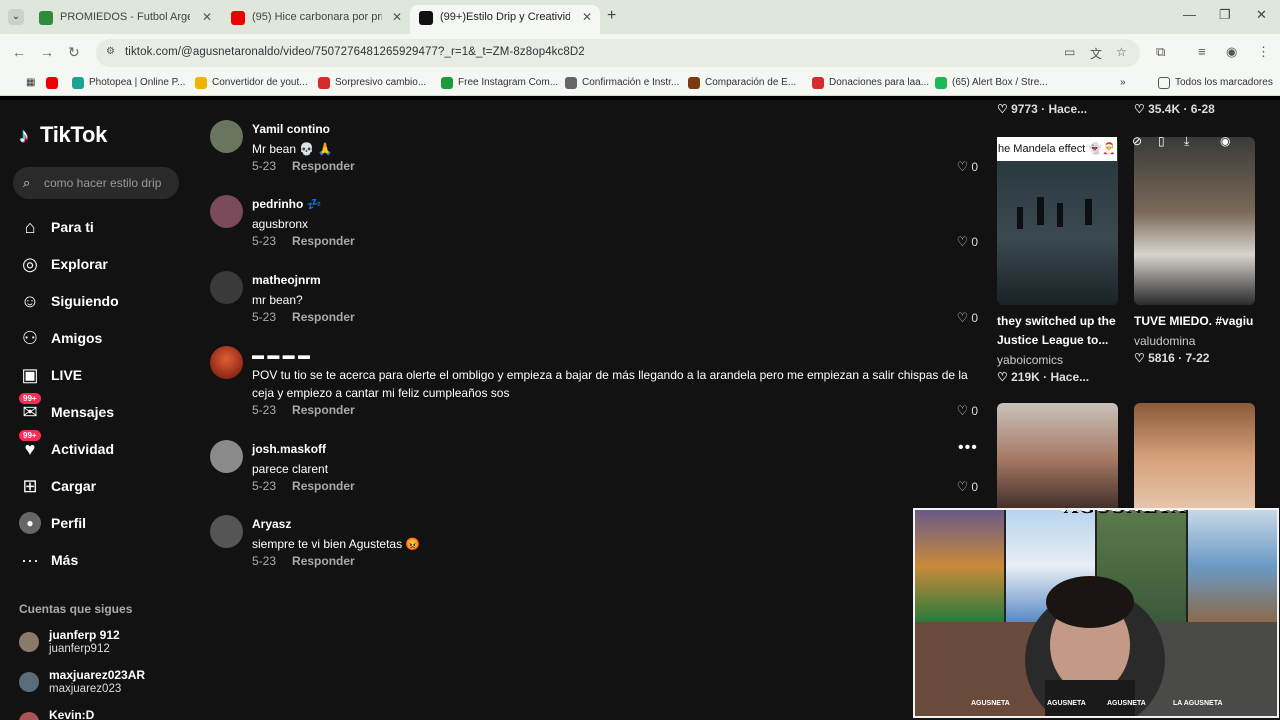  Describe the element at coordinates (104, 376) in the screenshot. I see `nav-live: ▣ LIVE` at that location.